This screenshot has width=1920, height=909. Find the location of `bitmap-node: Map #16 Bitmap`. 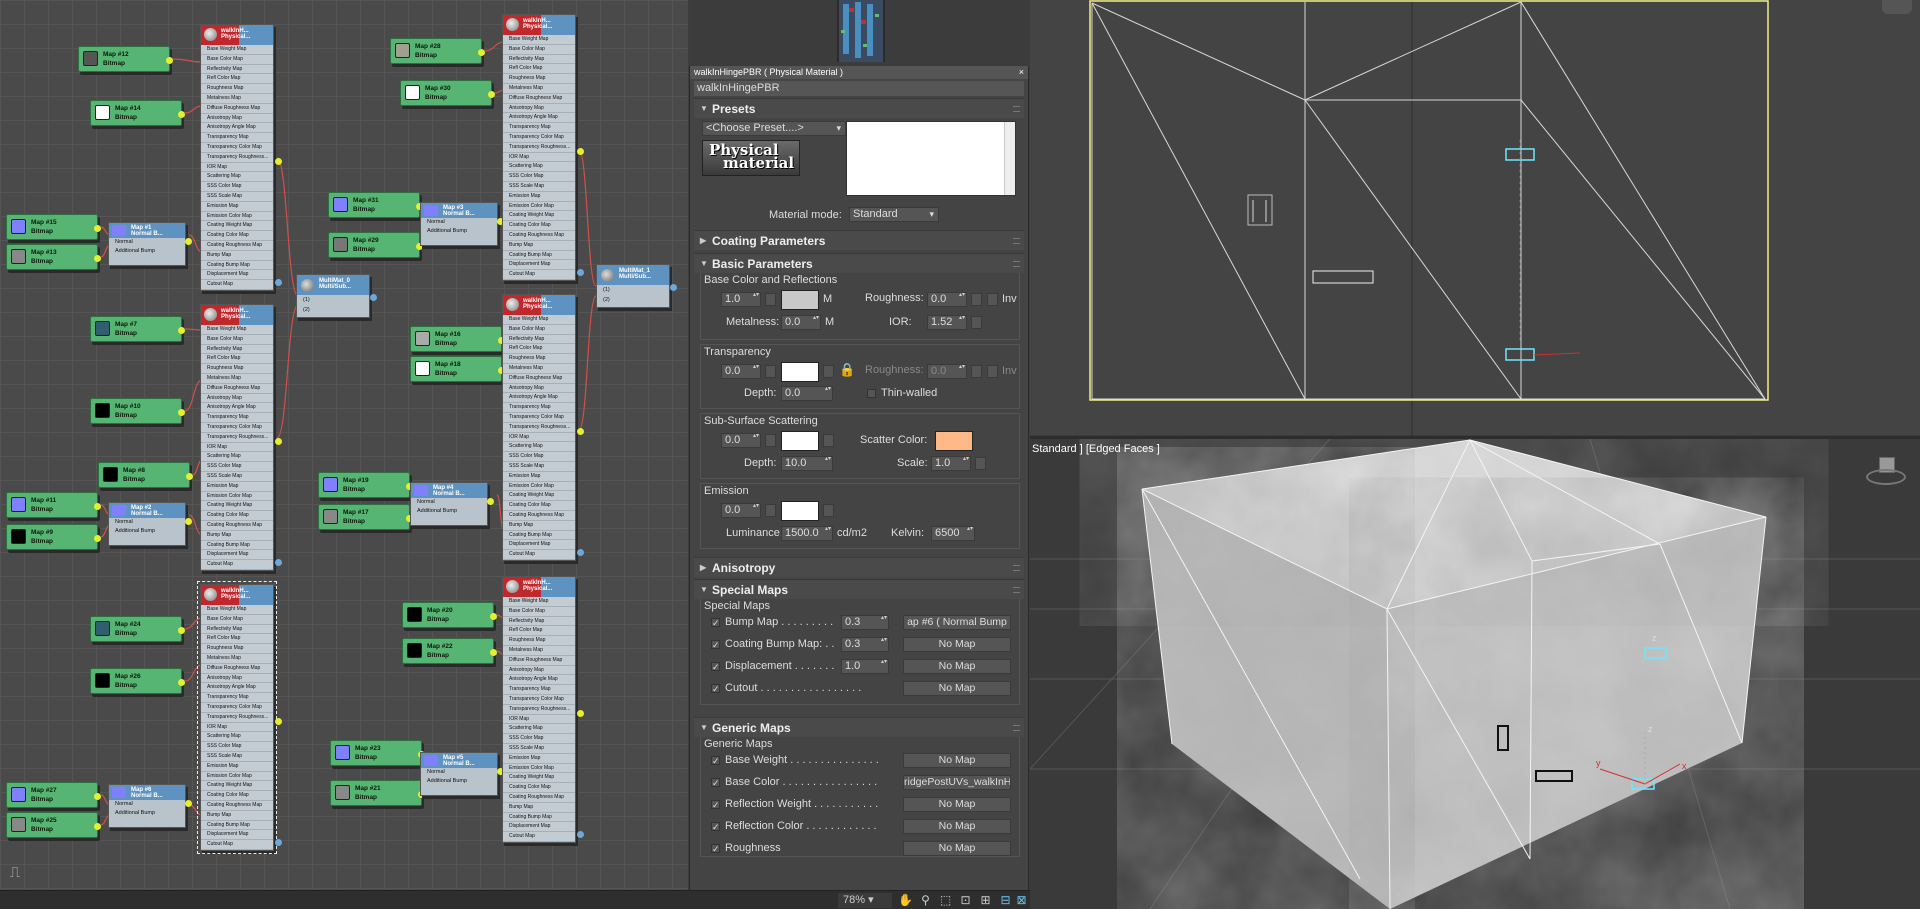

bitmap-node: Map #16 Bitmap is located at coordinates (457, 339).